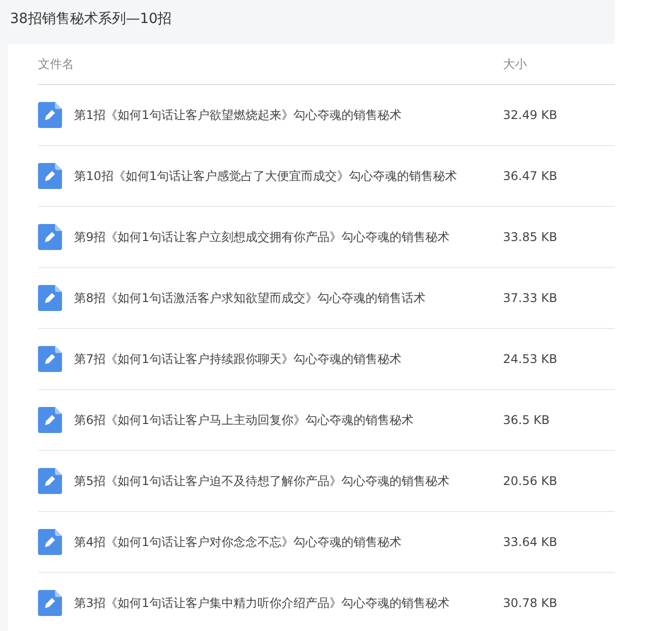 This screenshot has height=631, width=661. Describe the element at coordinates (530, 359) in the screenshot. I see `file-size: 24.53 KB` at that location.